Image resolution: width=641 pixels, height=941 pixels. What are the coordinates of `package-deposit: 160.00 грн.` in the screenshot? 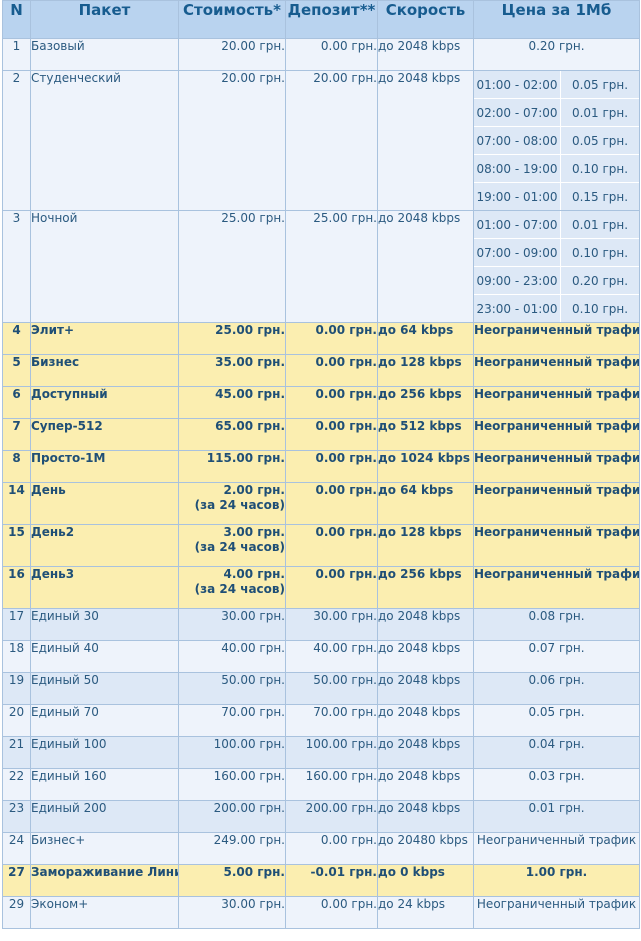 It's located at (331, 784).